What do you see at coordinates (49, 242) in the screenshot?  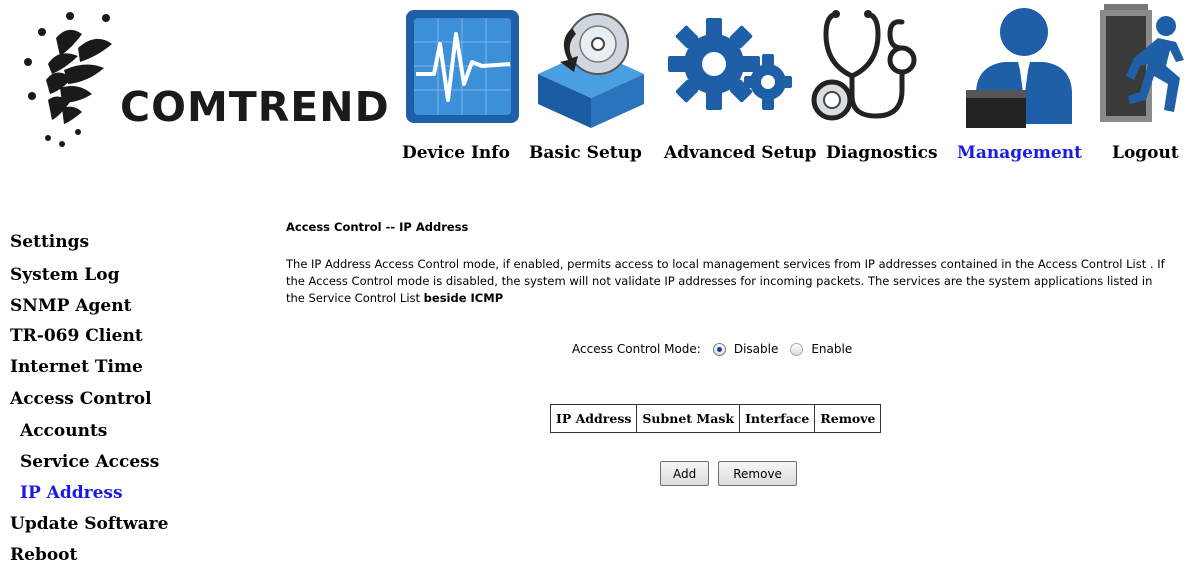 I see `sidebar-item-settings: Settings` at bounding box center [49, 242].